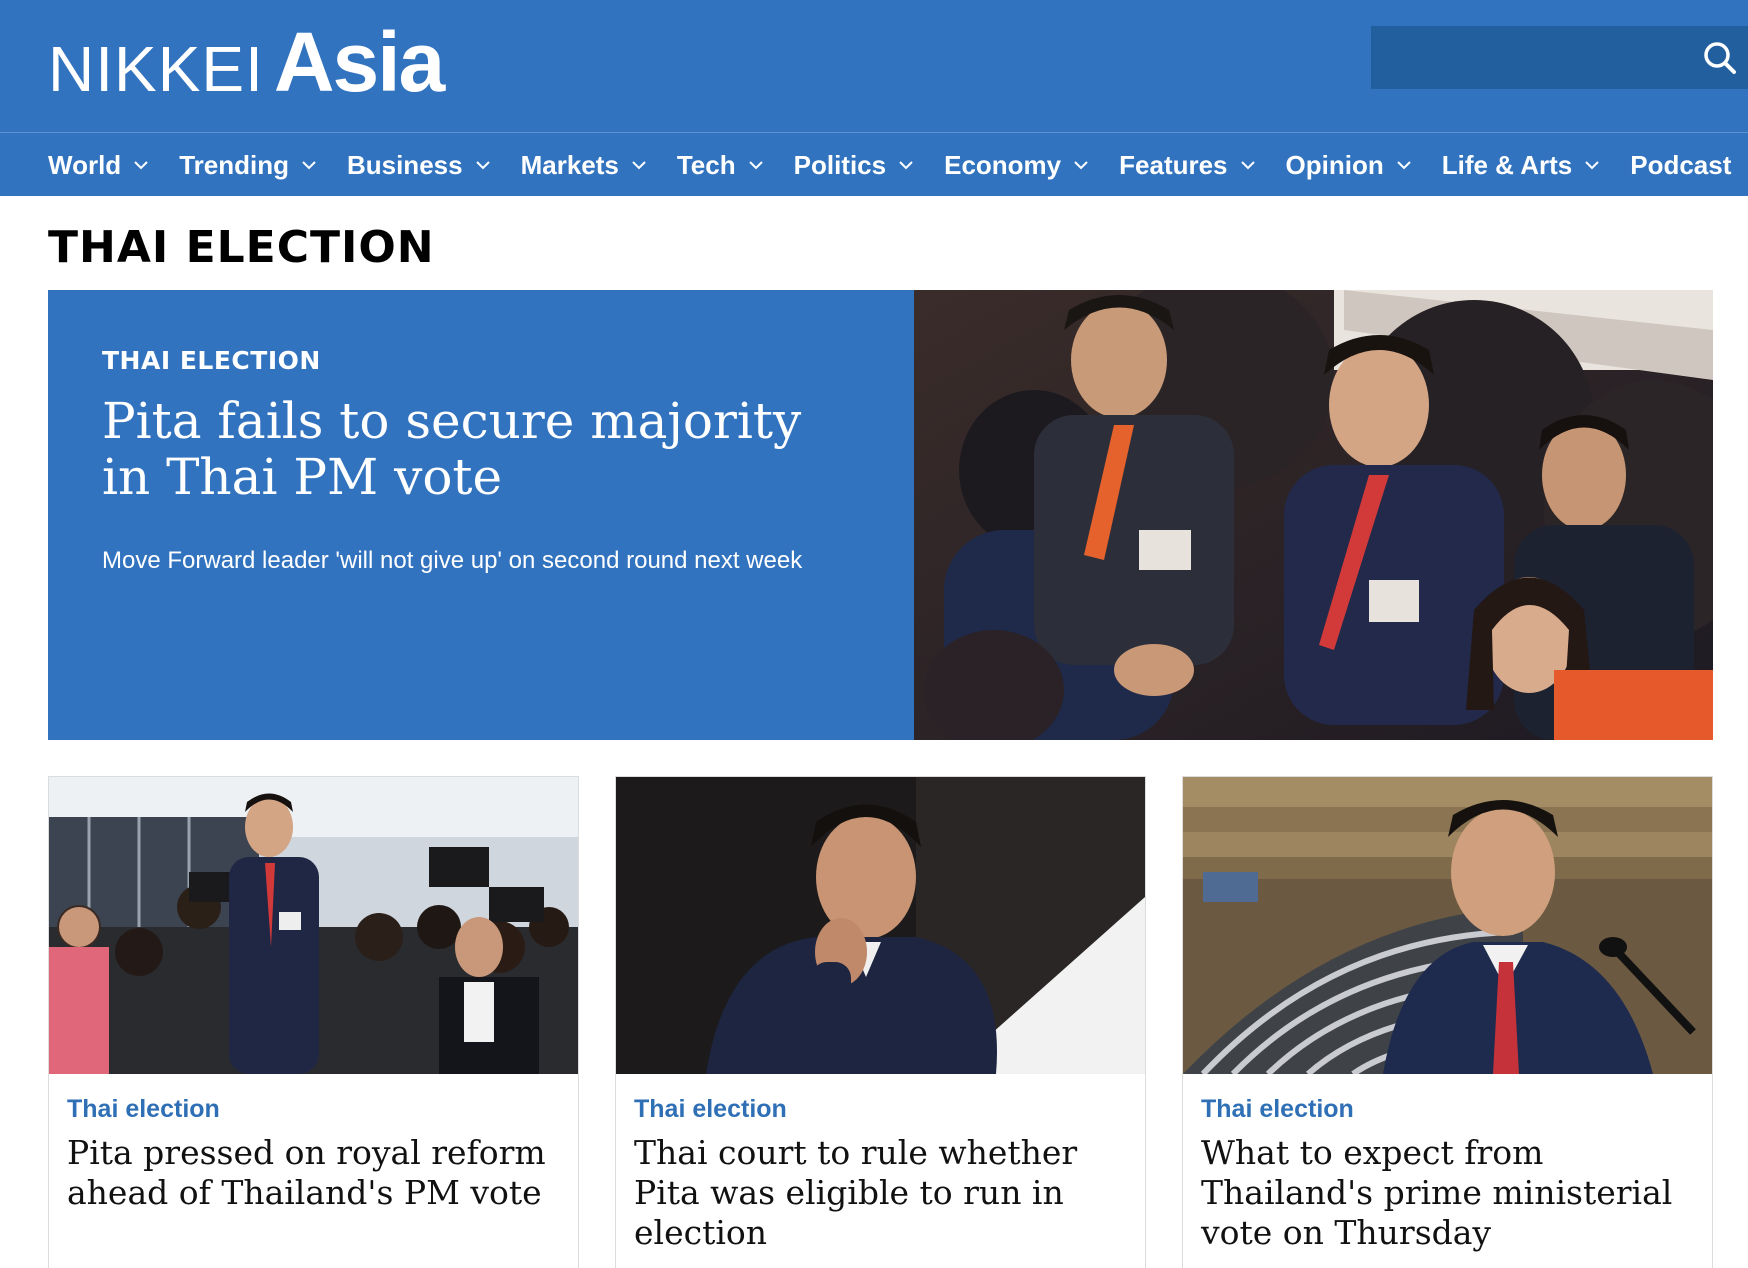  I want to click on nav-item-label: Podcast, so click(1681, 164).